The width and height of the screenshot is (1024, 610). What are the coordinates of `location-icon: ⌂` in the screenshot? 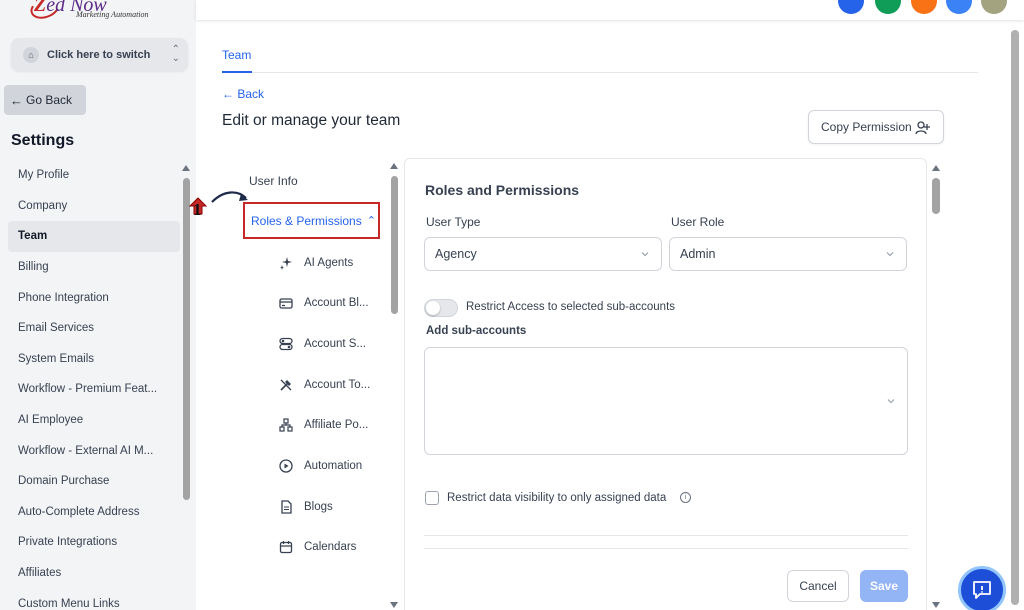 It's located at (31, 54).